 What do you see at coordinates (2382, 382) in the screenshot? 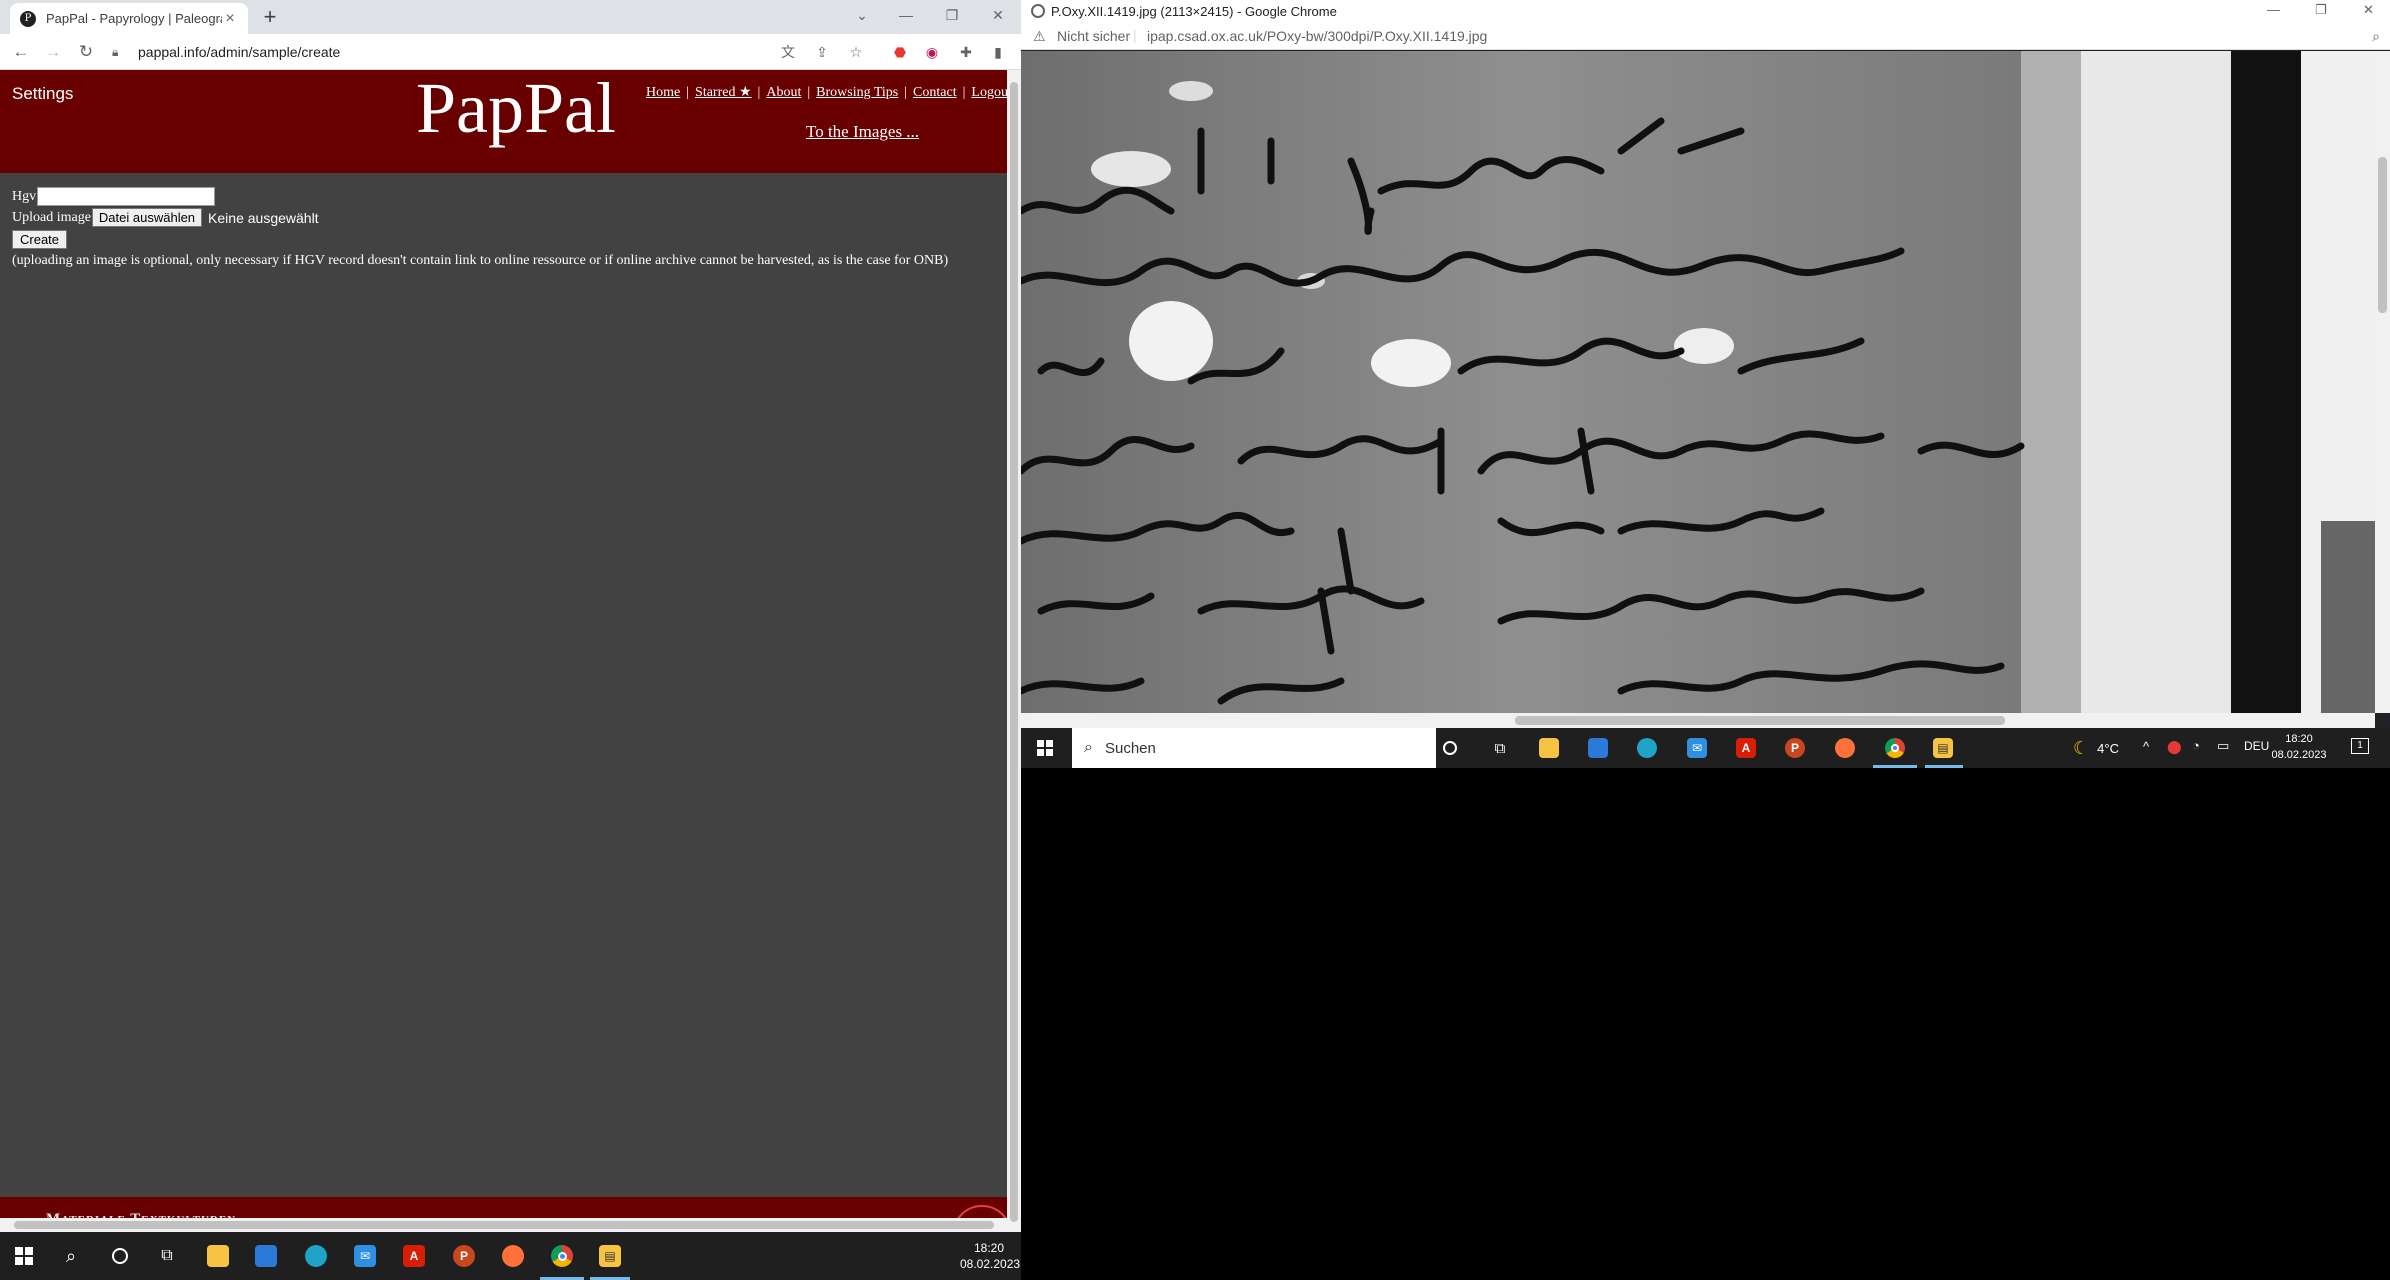
I see `right-vertical-scrollbar` at bounding box center [2382, 382].